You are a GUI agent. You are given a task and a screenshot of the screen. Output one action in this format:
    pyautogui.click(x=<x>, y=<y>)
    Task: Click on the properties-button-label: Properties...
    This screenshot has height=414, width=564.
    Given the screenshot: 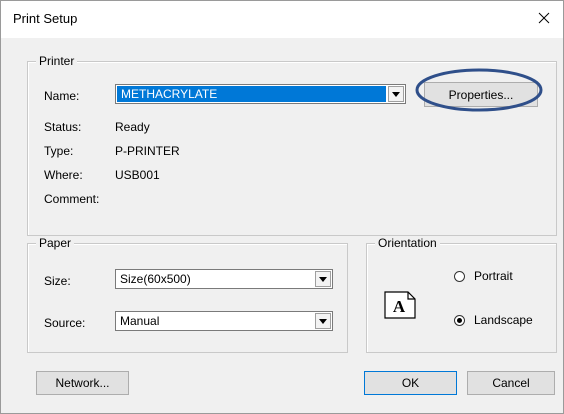 What is the action you would take?
    pyautogui.click(x=481, y=94)
    